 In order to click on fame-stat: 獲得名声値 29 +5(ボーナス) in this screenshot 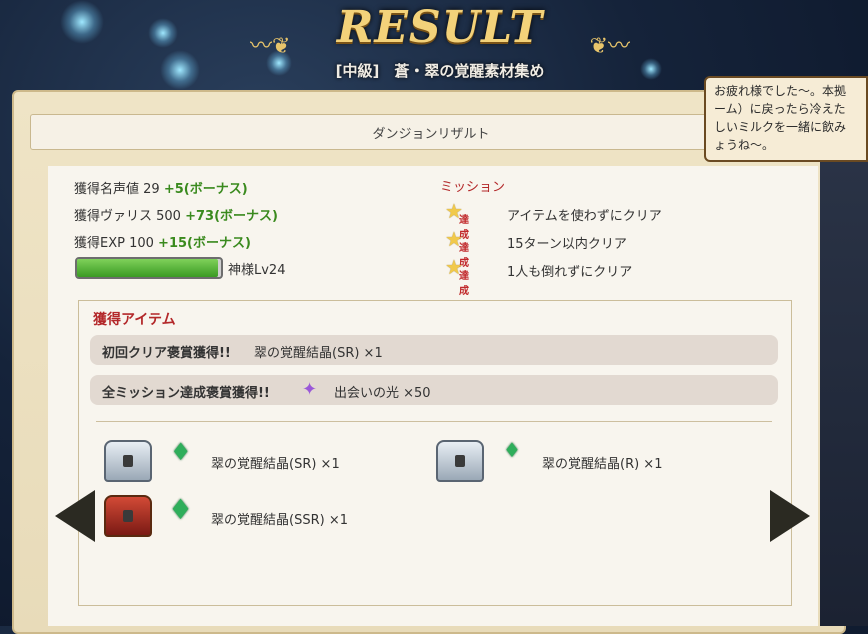, I will do `click(161, 187)`.